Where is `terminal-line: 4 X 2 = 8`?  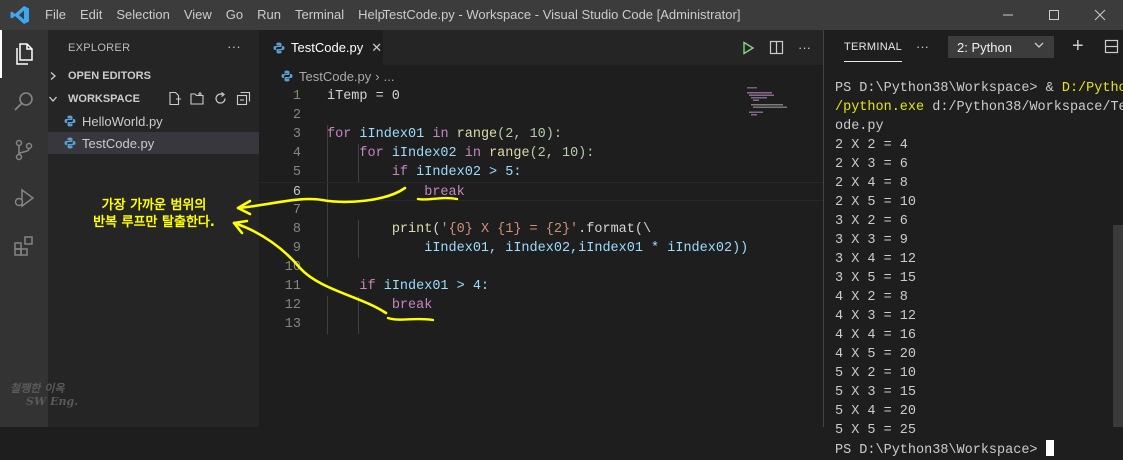 terminal-line: 4 X 2 = 8 is located at coordinates (871, 297).